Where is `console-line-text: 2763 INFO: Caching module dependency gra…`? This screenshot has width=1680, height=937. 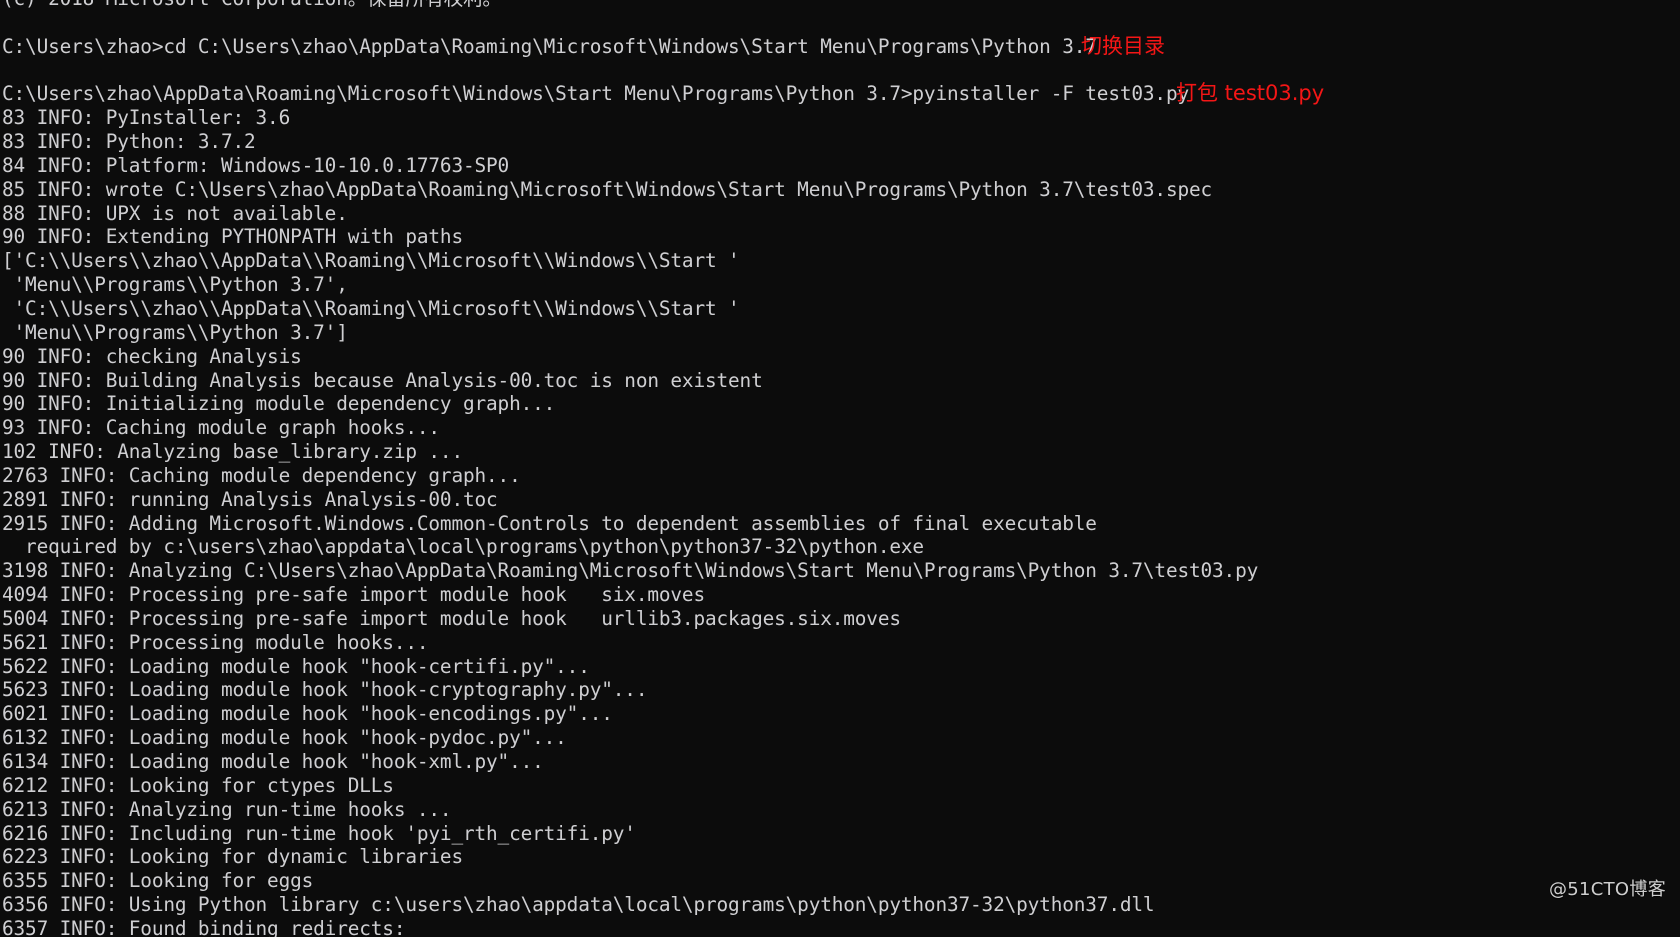 console-line-text: 2763 INFO: Caching module dependency gra… is located at coordinates (261, 475).